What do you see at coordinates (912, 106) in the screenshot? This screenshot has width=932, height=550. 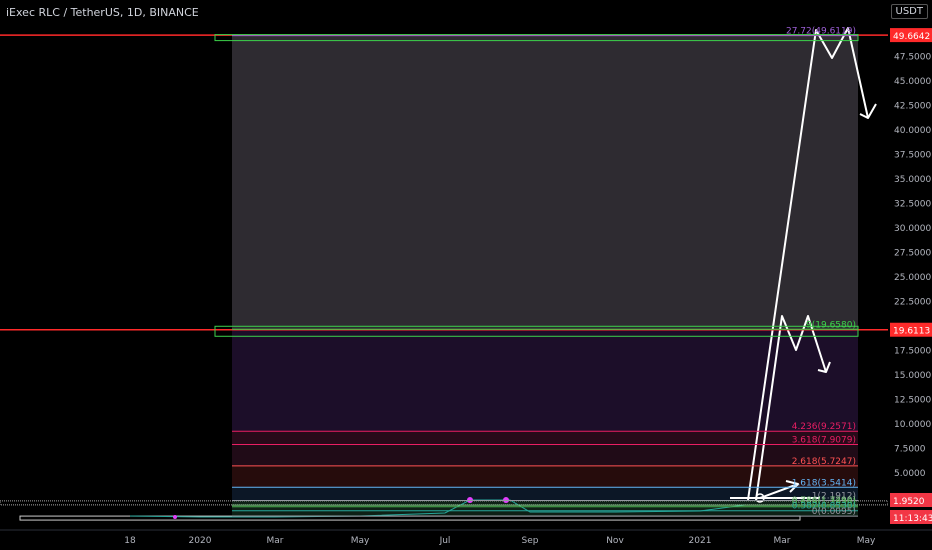 I see `y-tick-2: 42.5000` at bounding box center [912, 106].